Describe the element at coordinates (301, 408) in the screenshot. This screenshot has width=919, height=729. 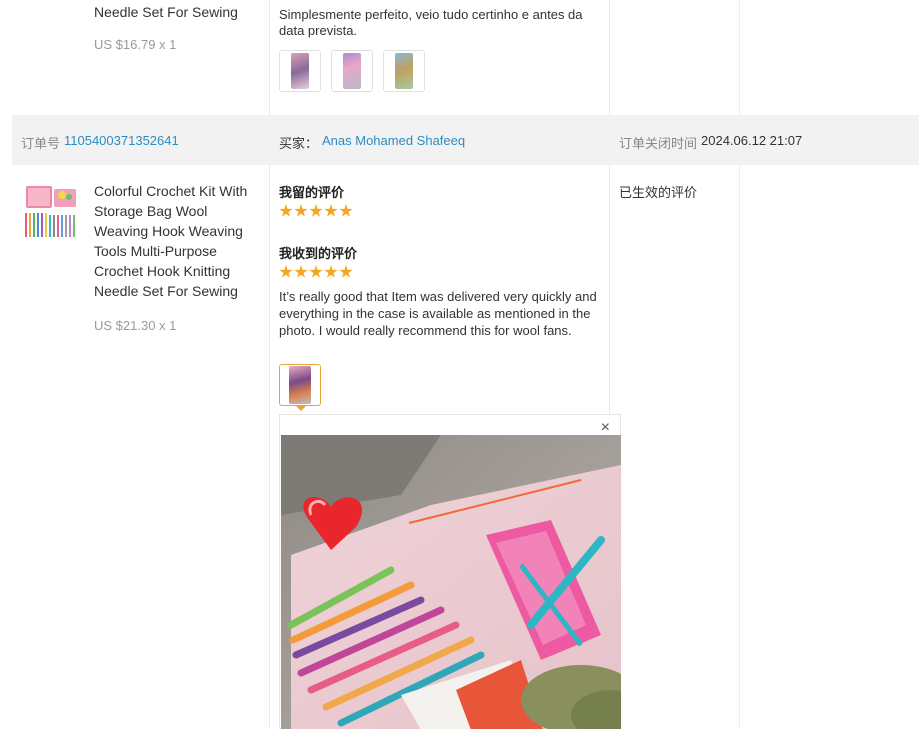
I see `thumbnail-pointer` at that location.